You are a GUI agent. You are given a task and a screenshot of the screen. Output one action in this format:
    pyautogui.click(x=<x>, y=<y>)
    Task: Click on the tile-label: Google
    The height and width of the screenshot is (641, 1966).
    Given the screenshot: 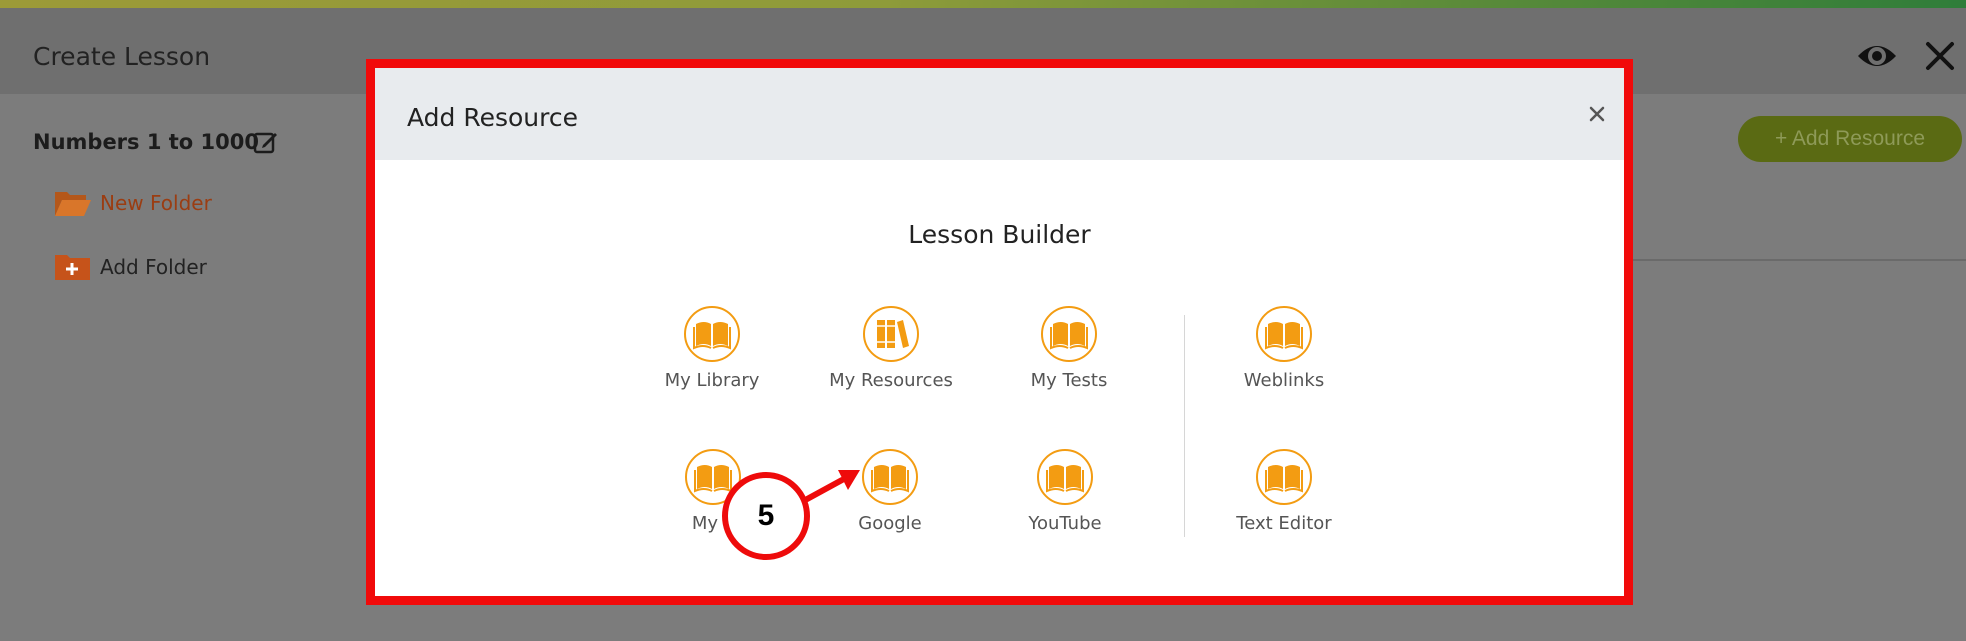 What is the action you would take?
    pyautogui.click(x=890, y=523)
    